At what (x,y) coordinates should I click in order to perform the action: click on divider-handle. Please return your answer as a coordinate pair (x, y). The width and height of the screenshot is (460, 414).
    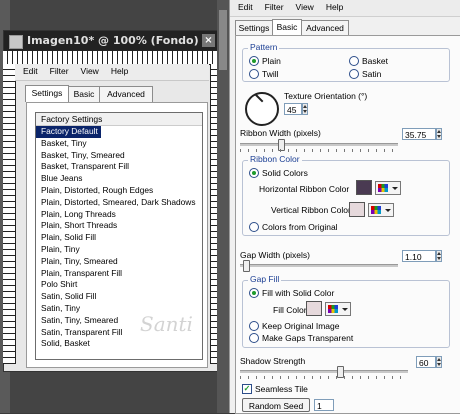
    Looking at the image, I should click on (223, 40).